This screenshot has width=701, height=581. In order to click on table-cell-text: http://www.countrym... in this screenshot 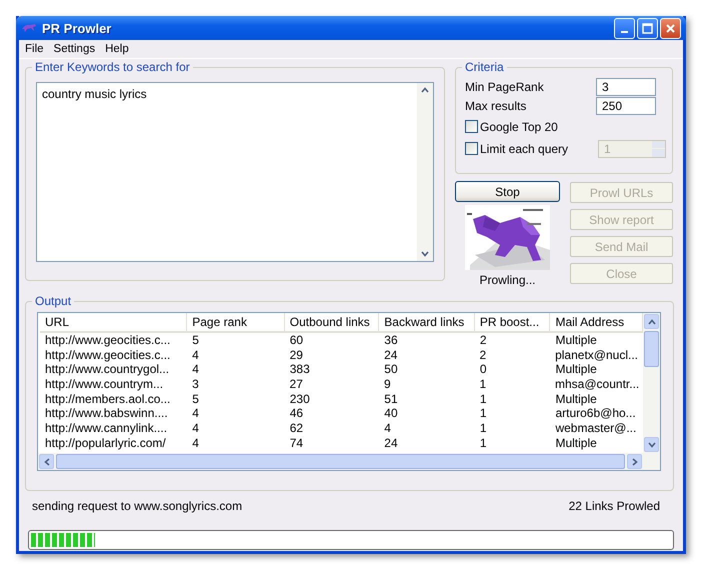, I will do `click(104, 384)`.